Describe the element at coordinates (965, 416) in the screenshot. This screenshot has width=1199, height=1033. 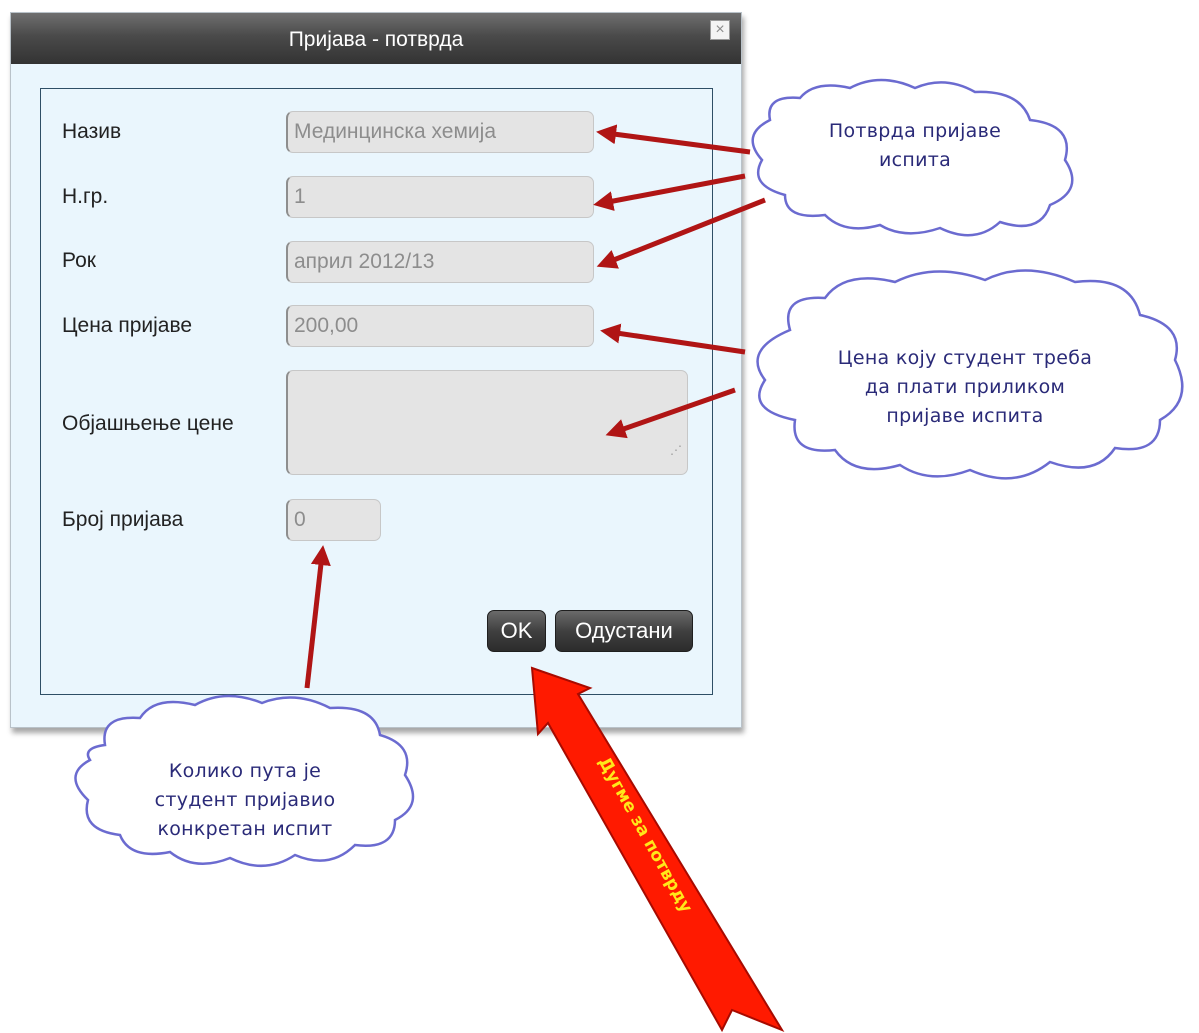
I see `price-callout-line3: пријаве испита` at that location.